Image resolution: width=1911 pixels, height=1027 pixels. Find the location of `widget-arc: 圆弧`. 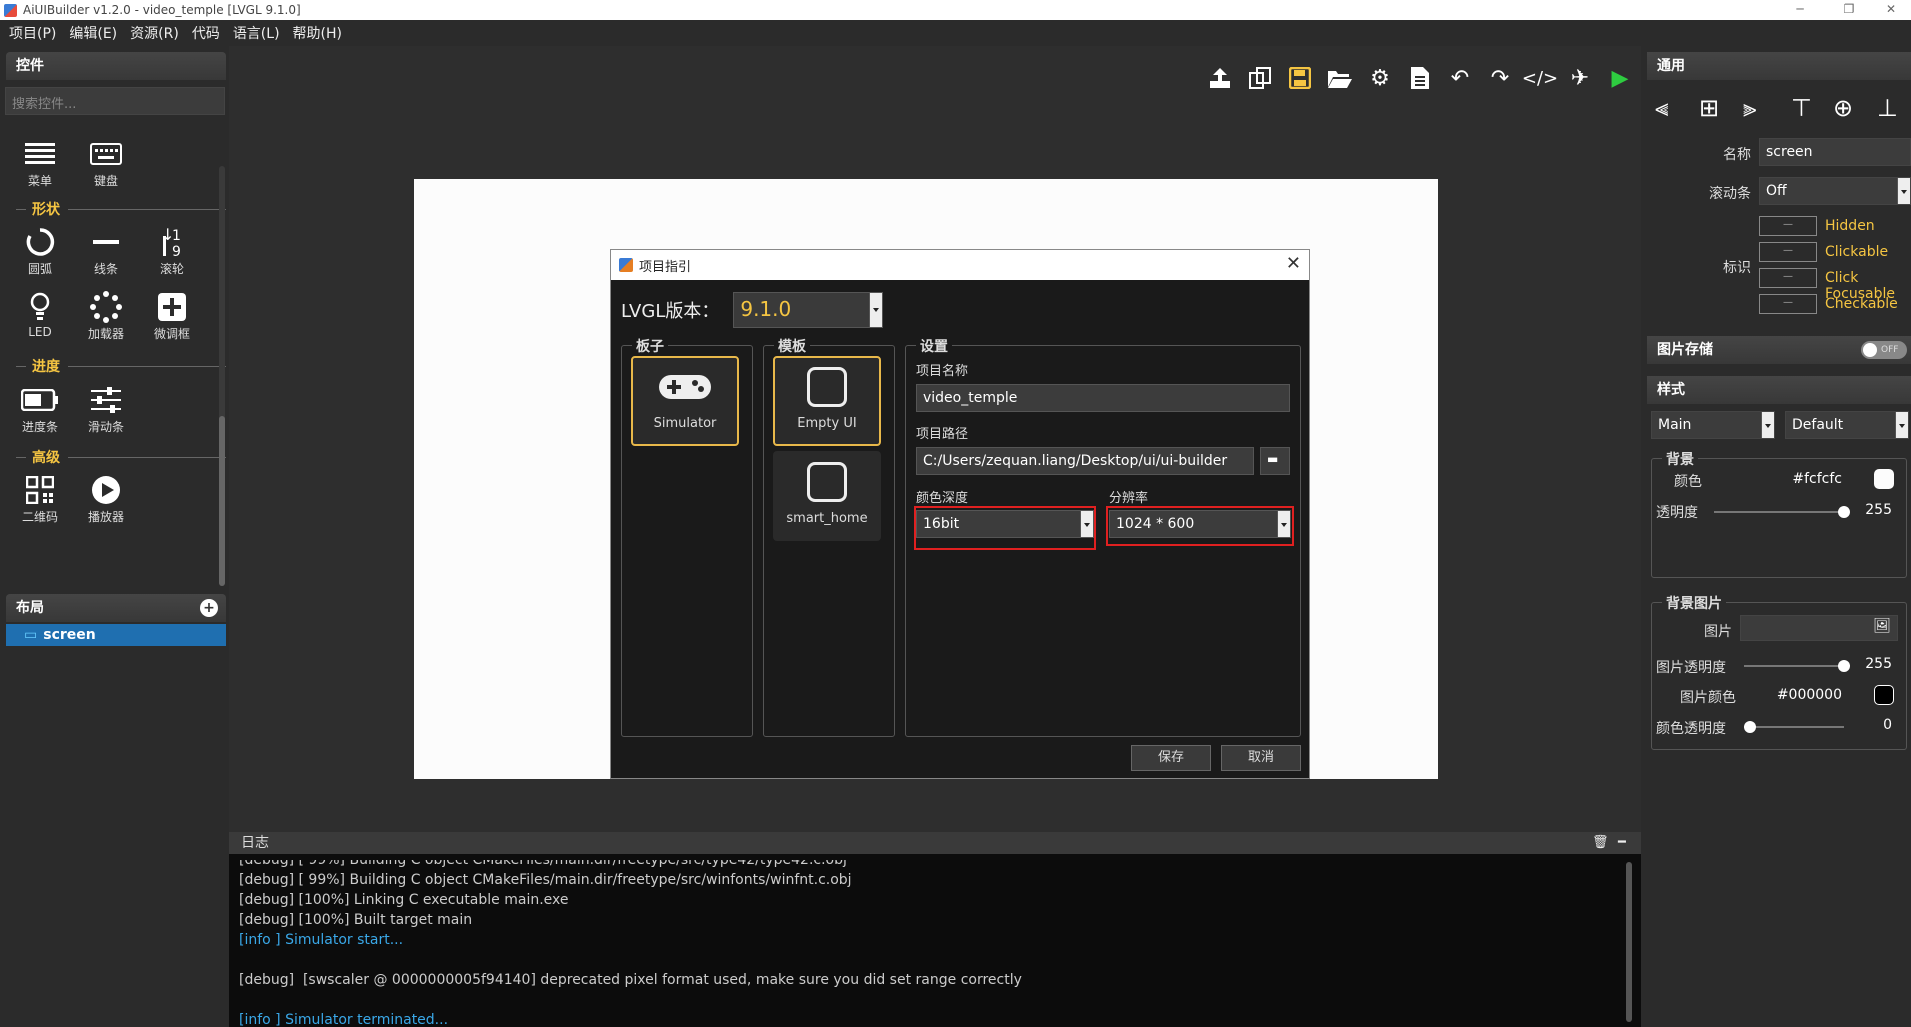

widget-arc: 圆弧 is located at coordinates (40, 250).